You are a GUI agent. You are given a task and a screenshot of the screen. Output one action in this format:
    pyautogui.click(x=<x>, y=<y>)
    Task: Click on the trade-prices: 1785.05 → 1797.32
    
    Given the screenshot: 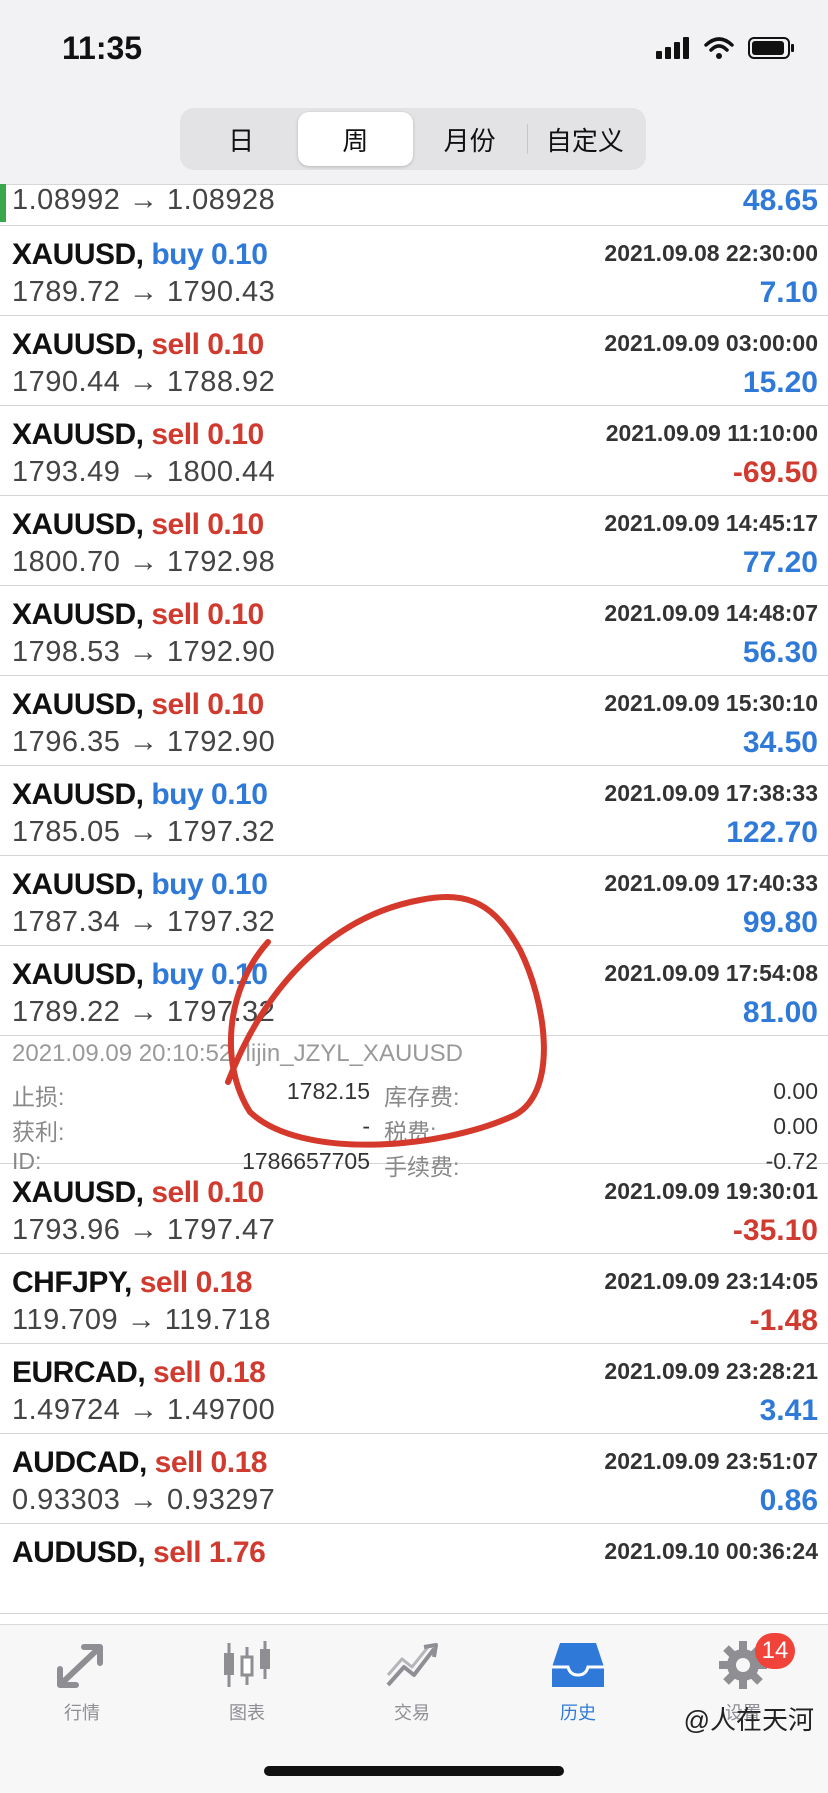 What is the action you would take?
    pyautogui.click(x=144, y=832)
    